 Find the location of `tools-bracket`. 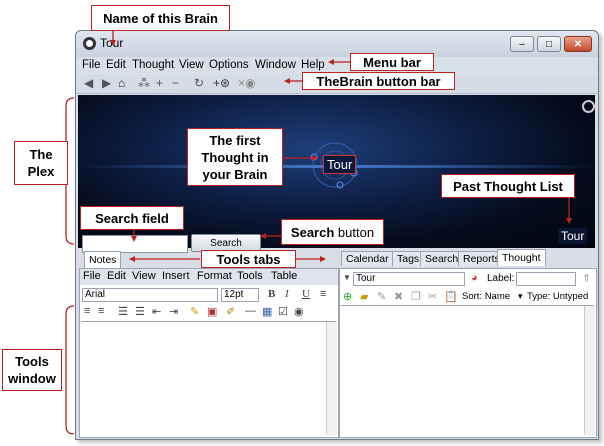

tools-bracket is located at coordinates (70, 370).